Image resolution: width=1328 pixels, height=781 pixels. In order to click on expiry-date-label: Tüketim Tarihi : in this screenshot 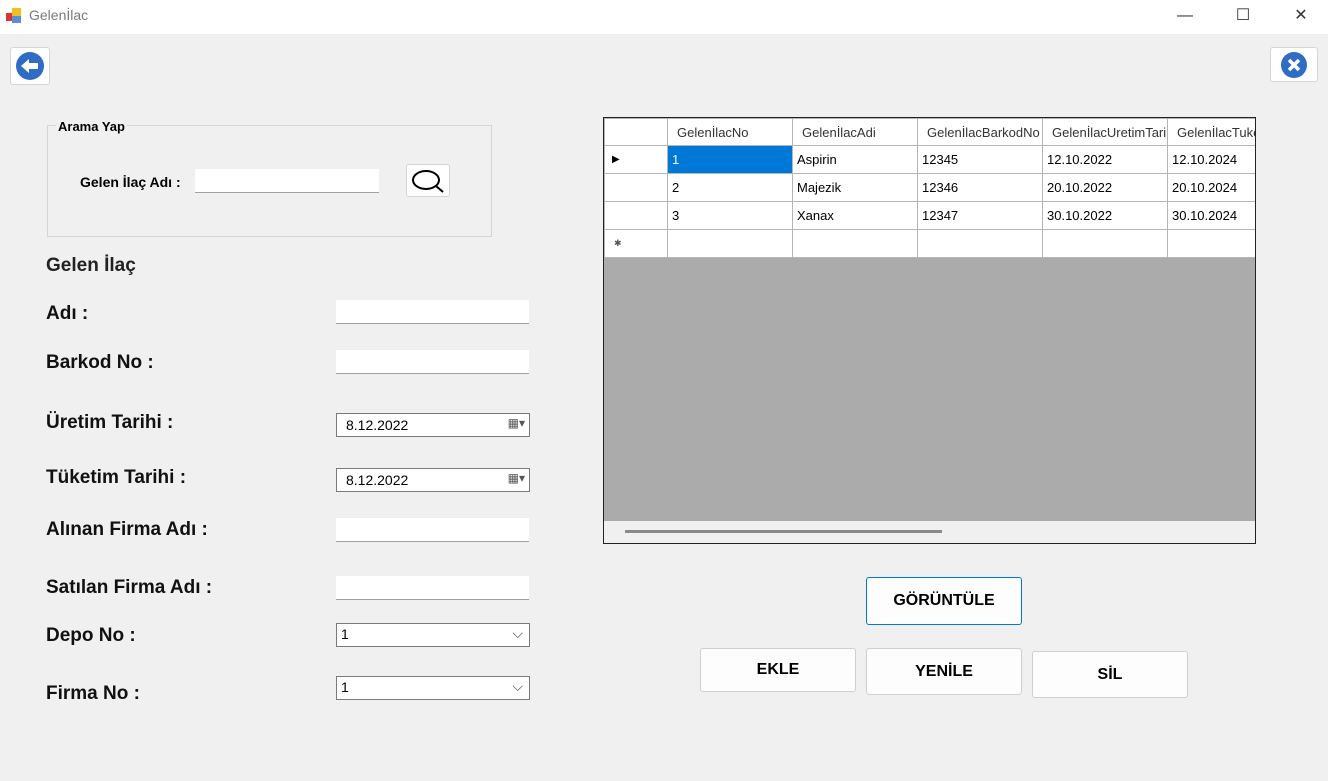, I will do `click(116, 477)`.